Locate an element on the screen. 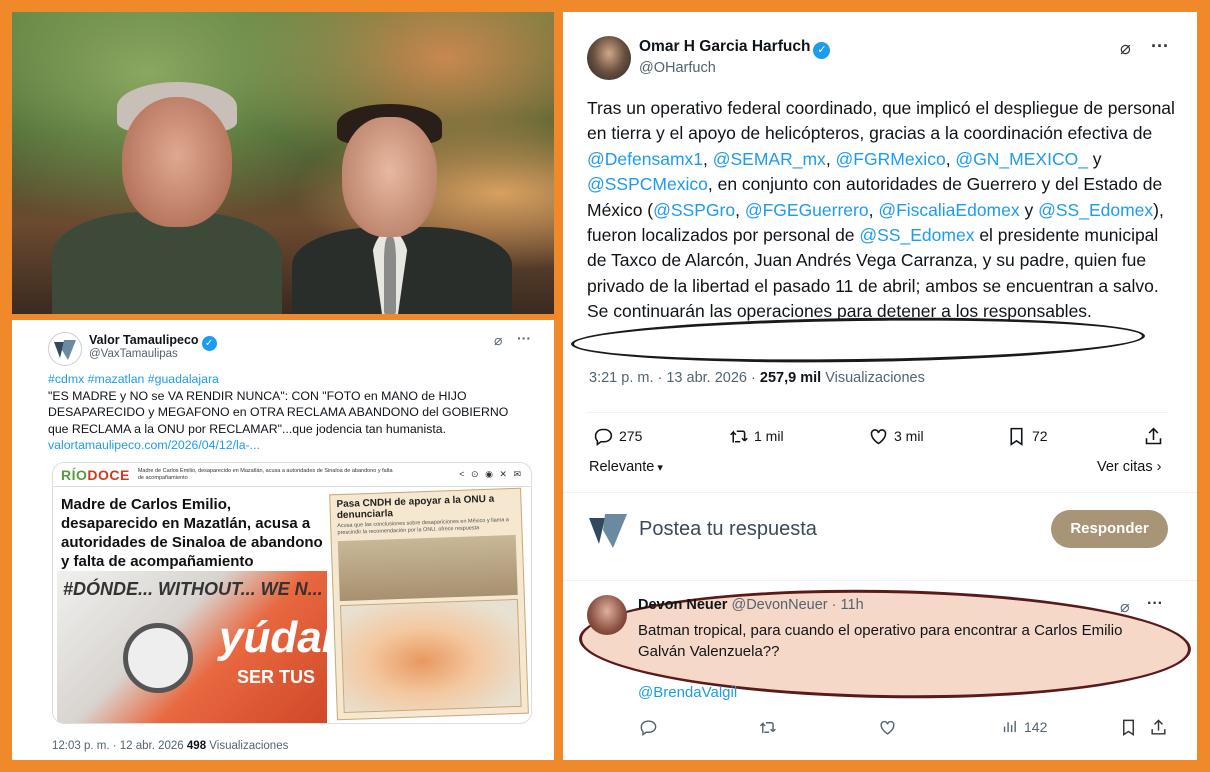 The image size is (1210, 772). share-action is located at coordinates (1153, 436).